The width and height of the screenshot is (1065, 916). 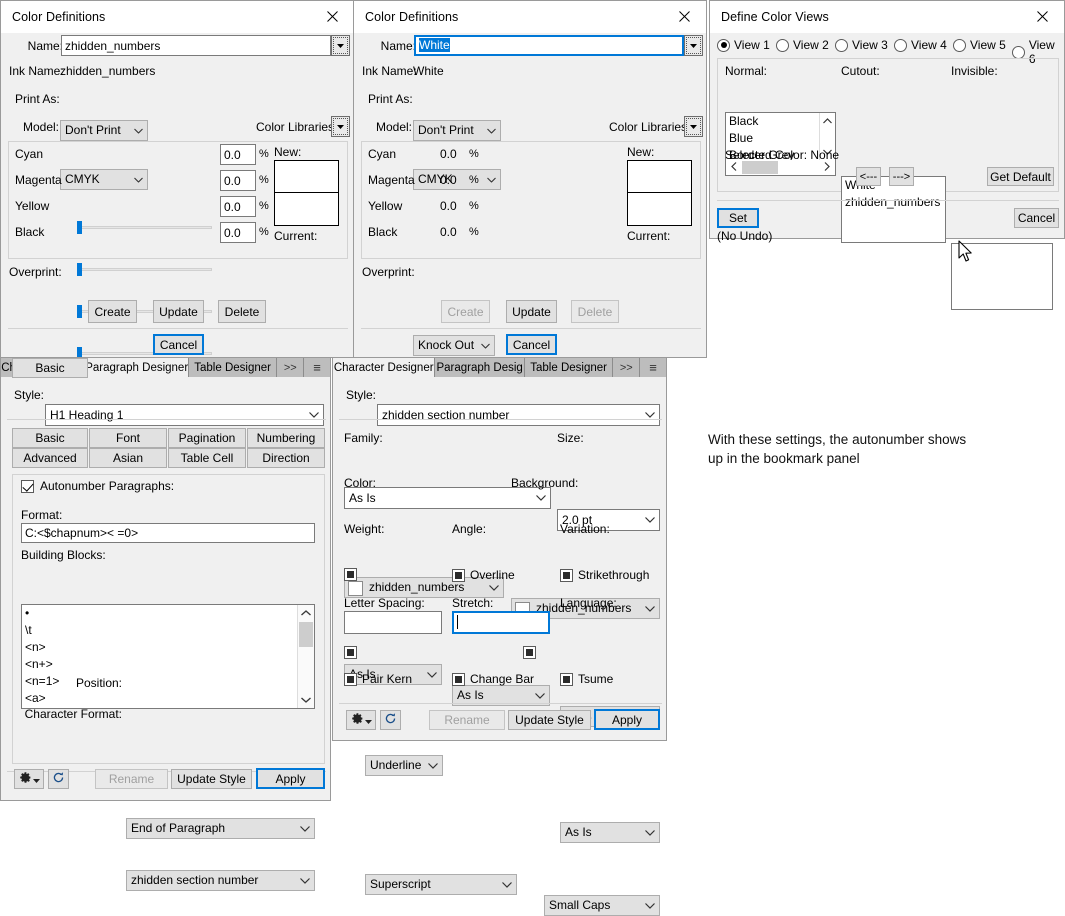 I want to click on overline-checkbox, so click(x=458, y=575).